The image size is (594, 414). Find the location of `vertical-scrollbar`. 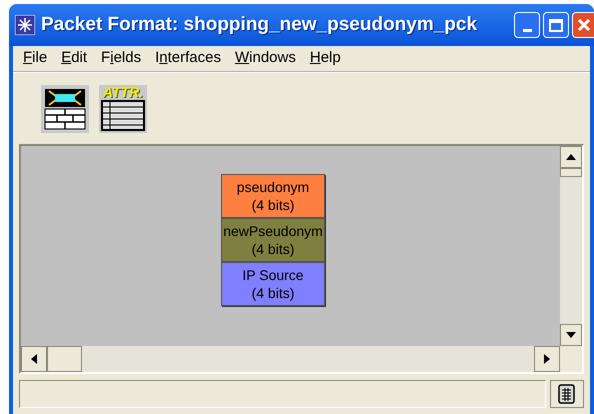

vertical-scrollbar is located at coordinates (571, 246).